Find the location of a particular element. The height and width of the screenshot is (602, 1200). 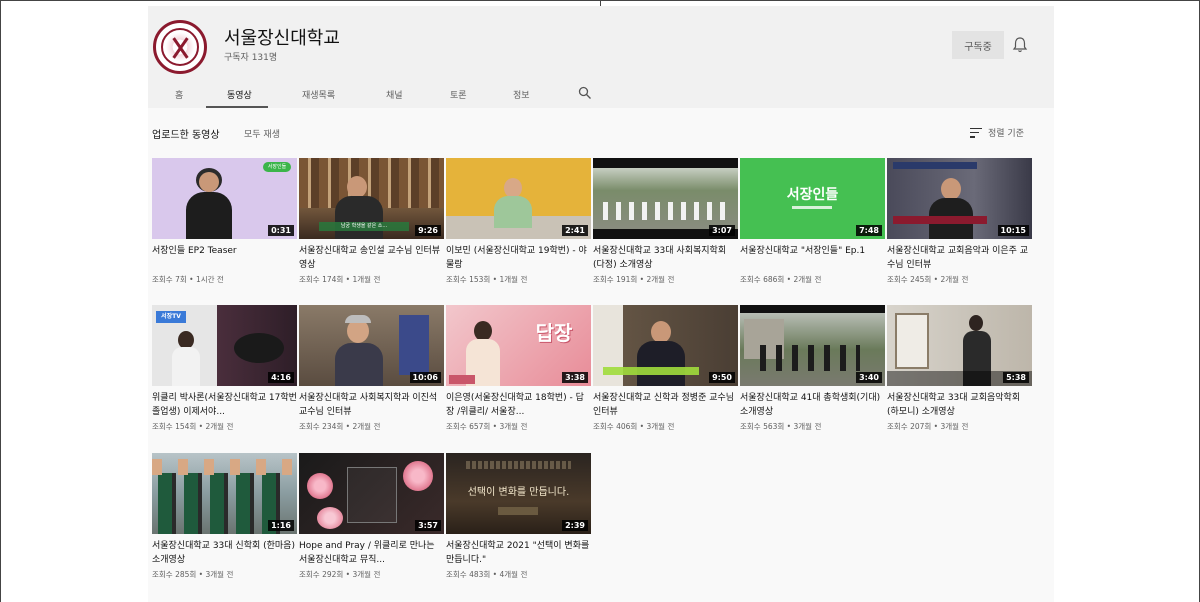

video-duration: 3:07 is located at coordinates (722, 230).